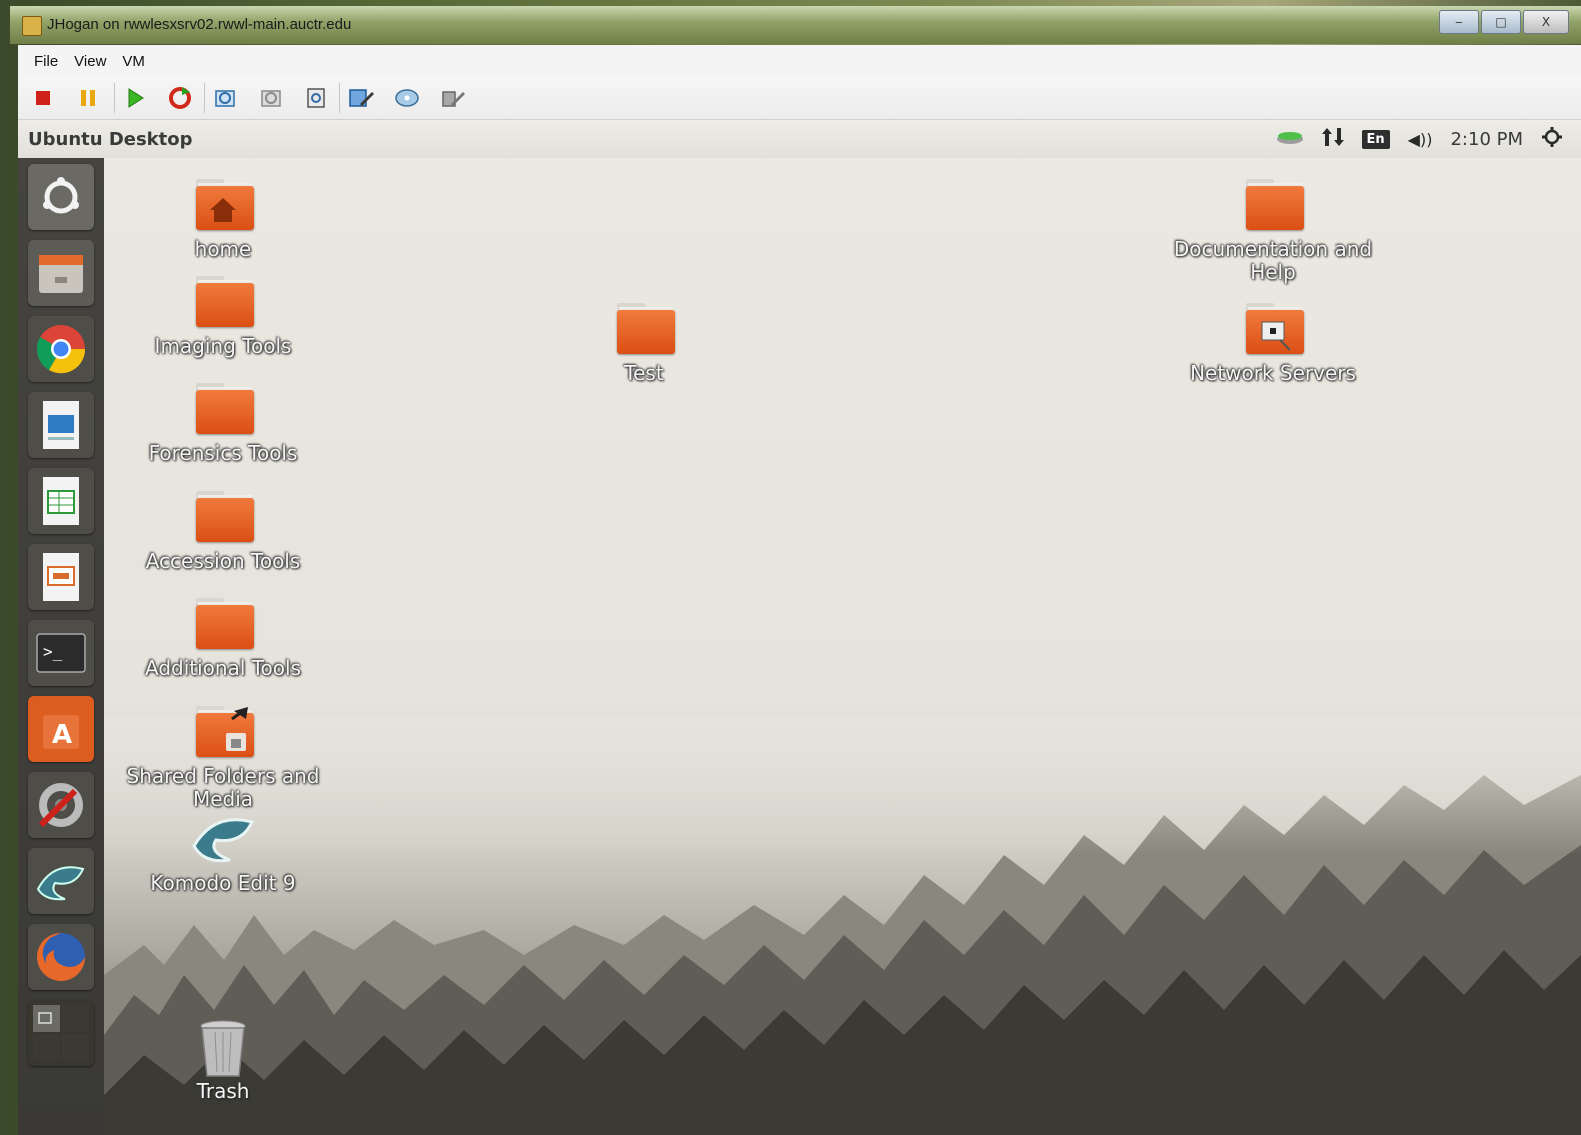 This screenshot has height=1135, width=1581. I want to click on panel-title: Ubuntu Desktop, so click(110, 139).